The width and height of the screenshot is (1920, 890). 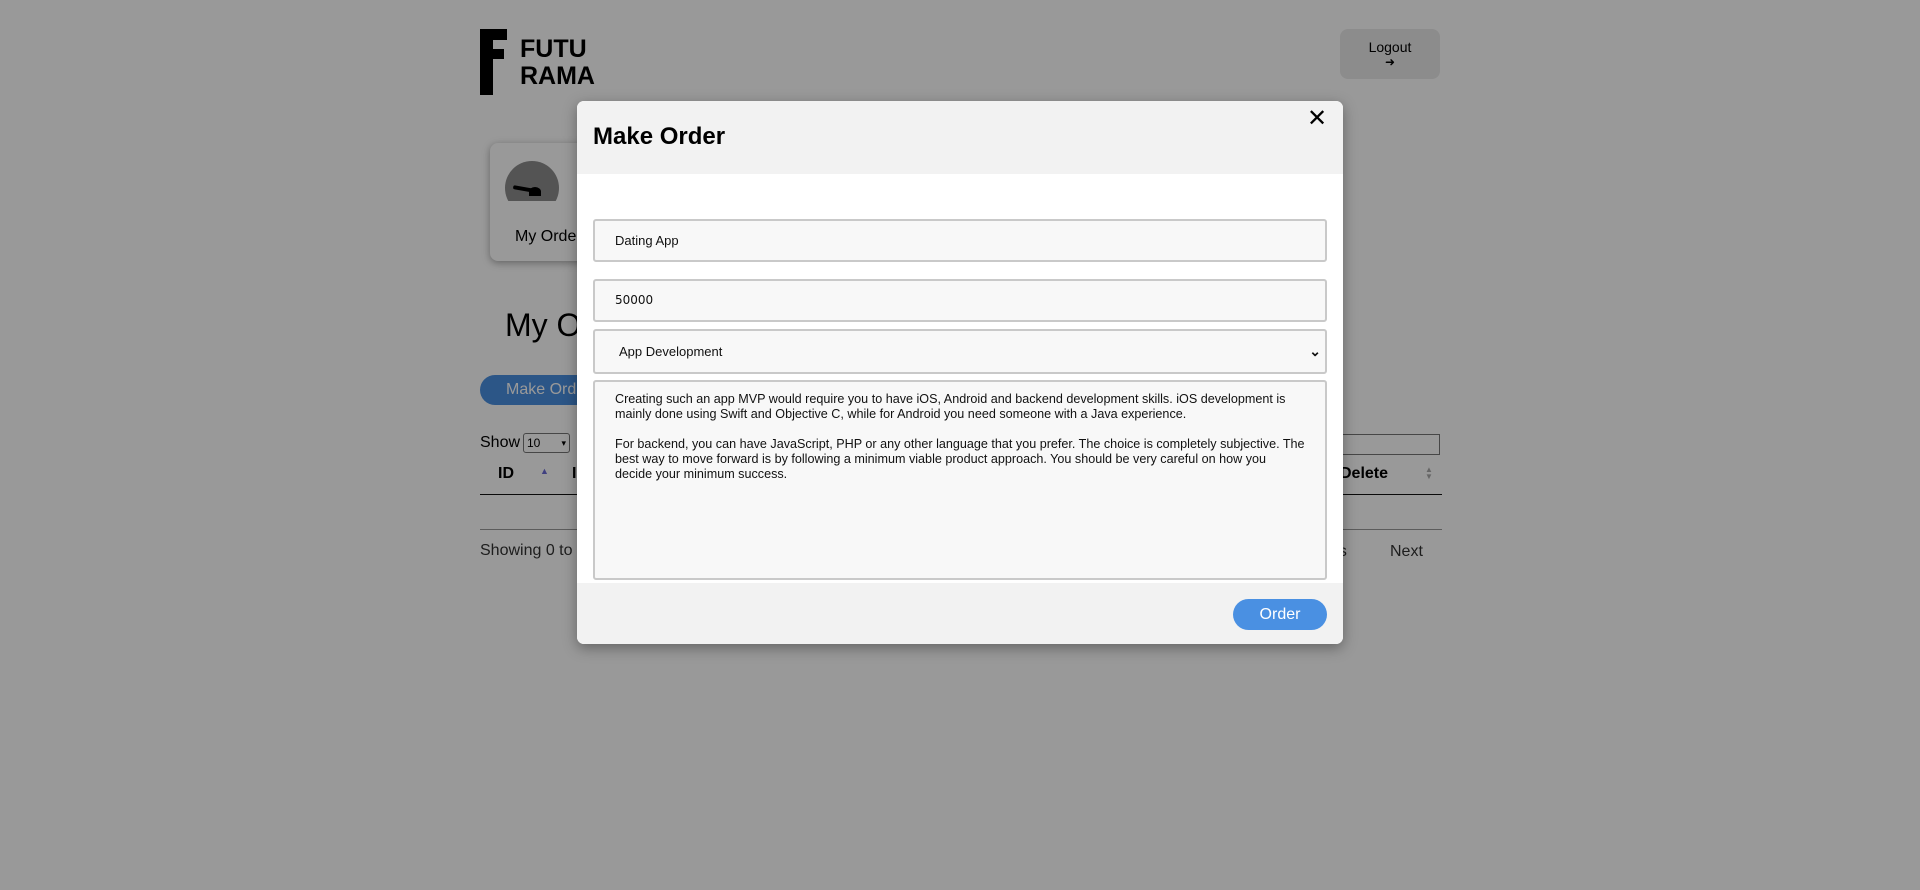 I want to click on category-selected-value: App Development, so click(x=671, y=351).